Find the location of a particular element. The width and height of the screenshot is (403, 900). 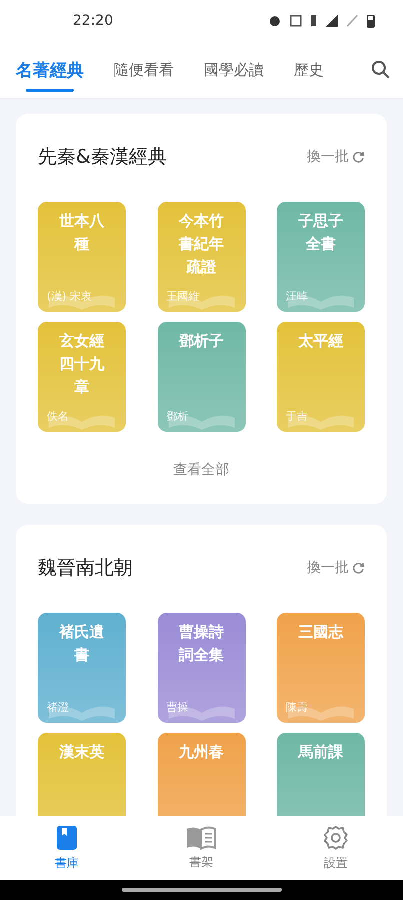

book-author: 鄧析 is located at coordinates (177, 416).